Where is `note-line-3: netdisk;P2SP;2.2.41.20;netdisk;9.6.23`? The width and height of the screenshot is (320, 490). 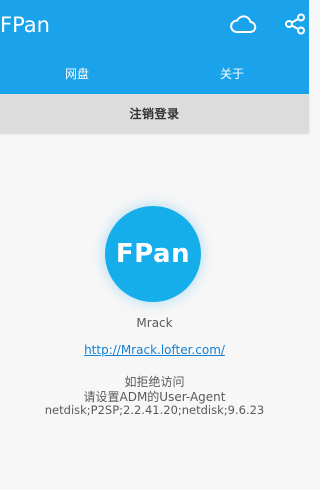 note-line-3: netdisk;P2SP;2.2.41.20;netdisk;9.6.23 is located at coordinates (154, 410).